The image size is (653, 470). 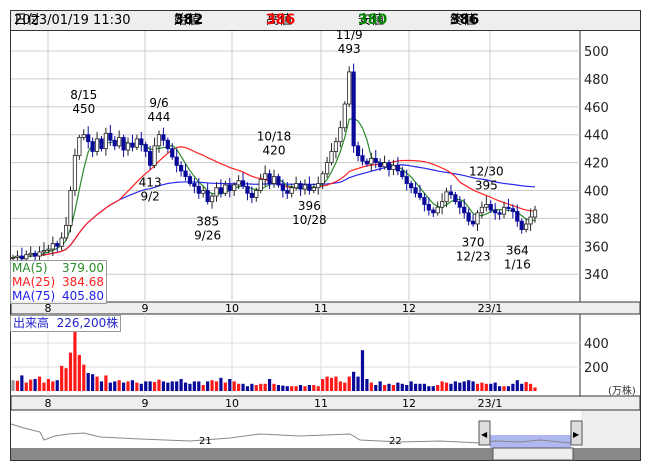 What do you see at coordinates (395, 441) in the screenshot?
I see `navigator-year-label: 22` at bounding box center [395, 441].